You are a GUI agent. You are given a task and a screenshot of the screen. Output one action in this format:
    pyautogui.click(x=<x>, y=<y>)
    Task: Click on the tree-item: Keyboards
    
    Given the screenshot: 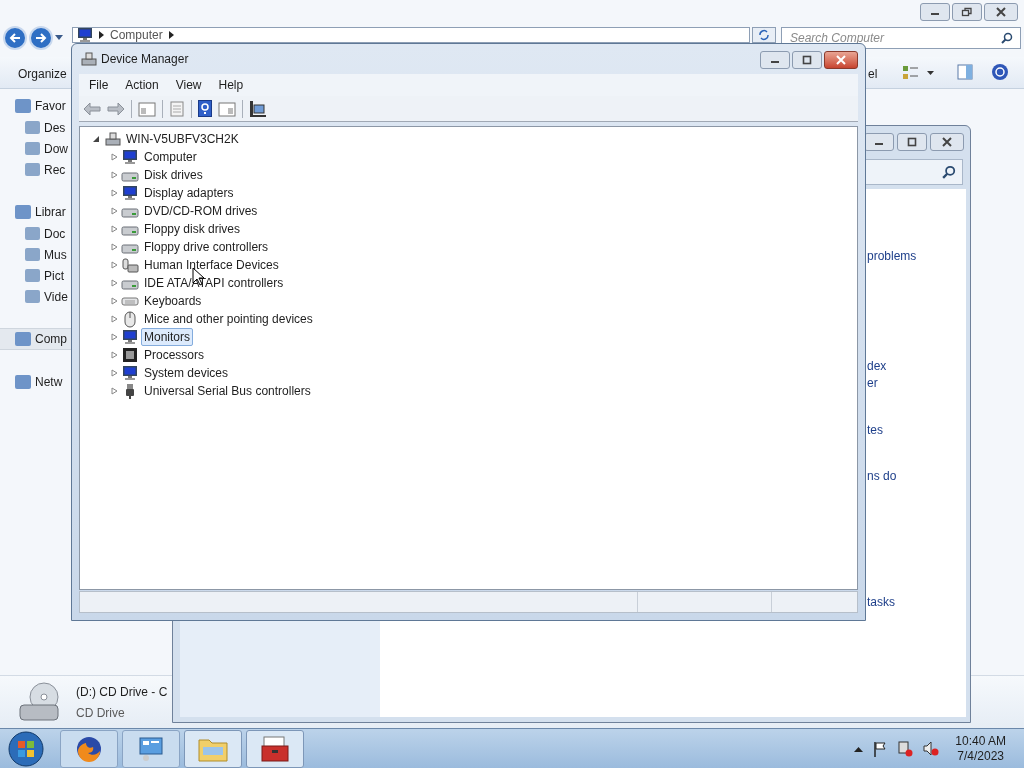 What is the action you would take?
    pyautogui.click(x=173, y=301)
    